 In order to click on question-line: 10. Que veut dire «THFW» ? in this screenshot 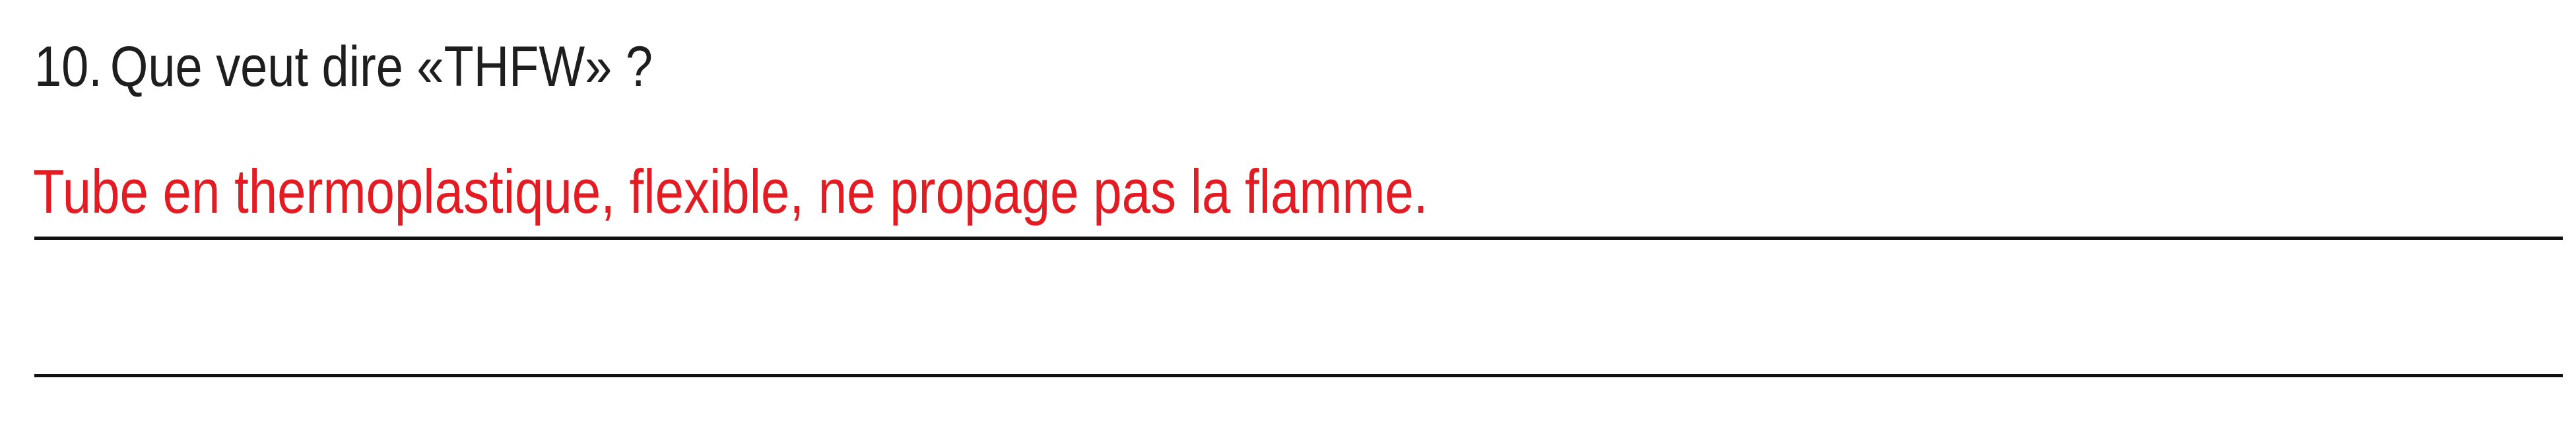, I will do `click(343, 66)`.